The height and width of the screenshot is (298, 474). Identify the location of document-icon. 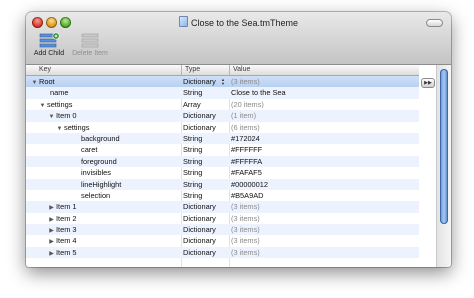
(183, 21).